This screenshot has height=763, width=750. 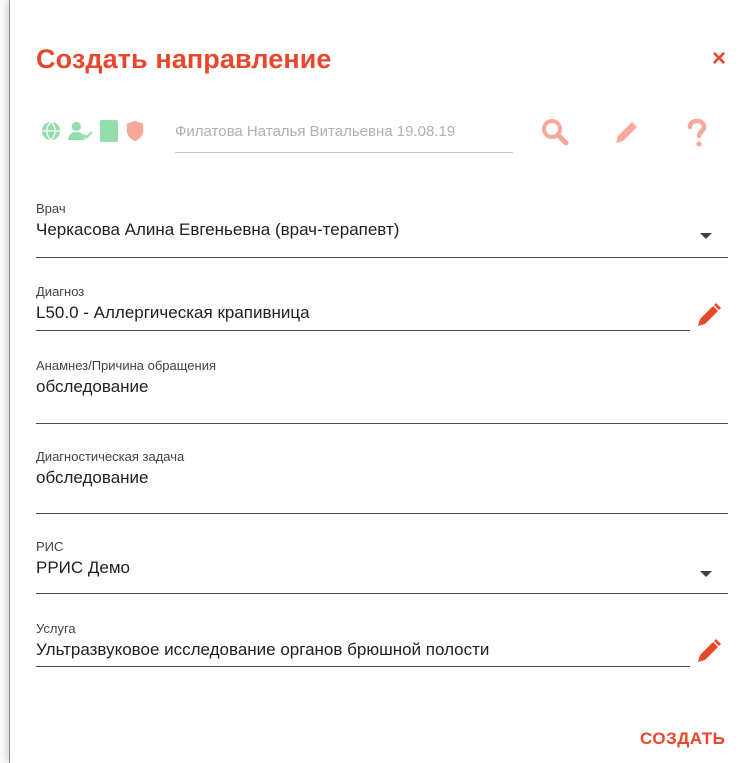 I want to click on globe-icon, so click(x=51, y=131).